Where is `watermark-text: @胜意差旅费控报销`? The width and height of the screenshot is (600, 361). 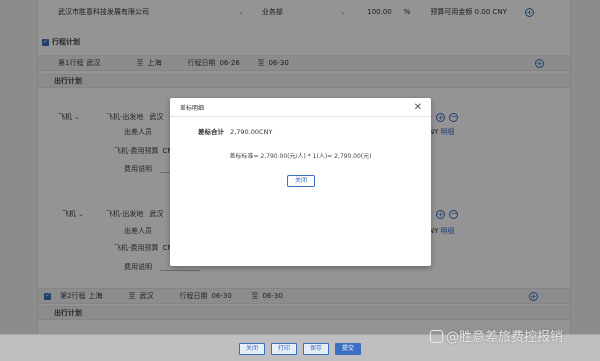 watermark-text: @胜意差旅费控报销 is located at coordinates (505, 337).